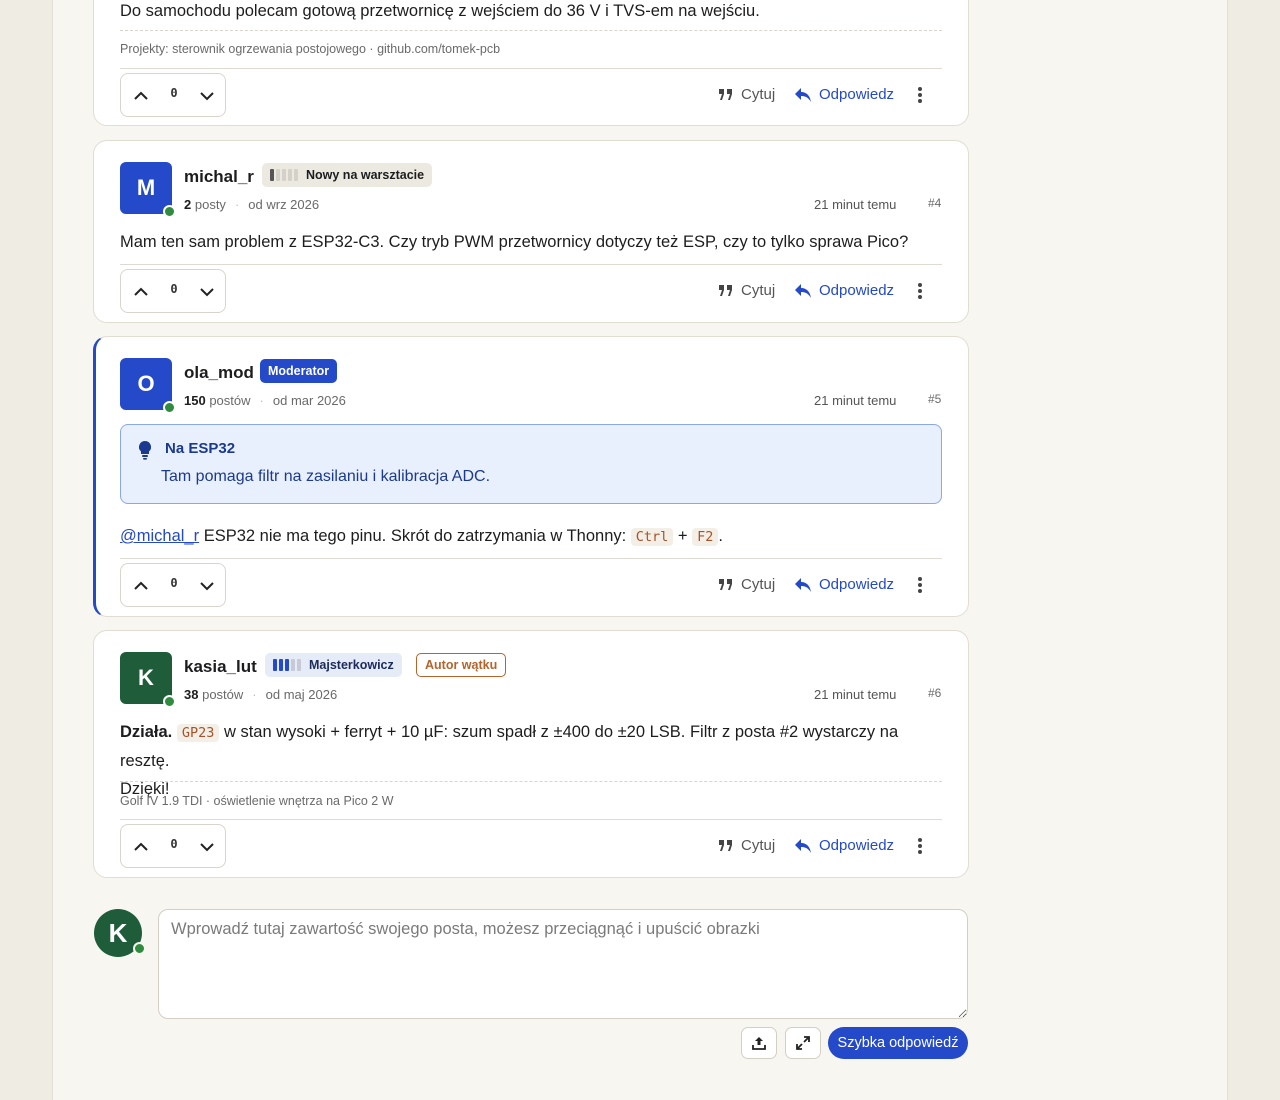 Image resolution: width=1280 pixels, height=1100 pixels. I want to click on expand-composer-button, so click(803, 1043).